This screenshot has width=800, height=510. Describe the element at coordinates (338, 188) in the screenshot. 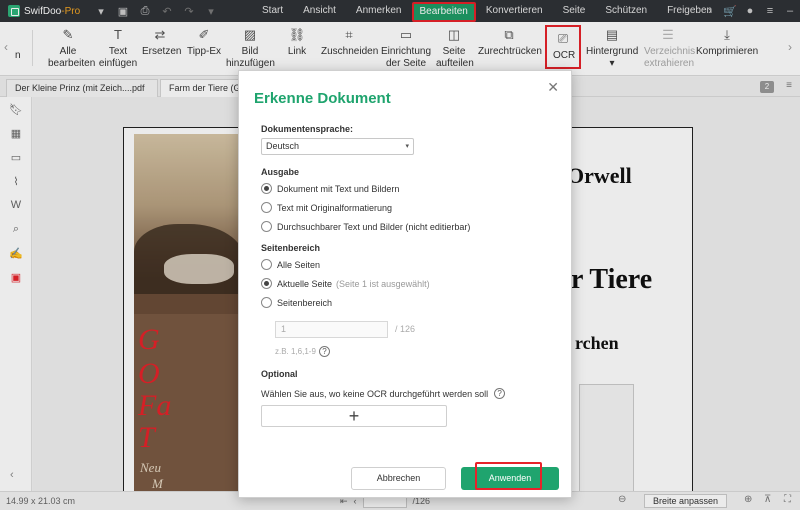

I see `radio-label: Dokument mit Text und Bildern` at that location.